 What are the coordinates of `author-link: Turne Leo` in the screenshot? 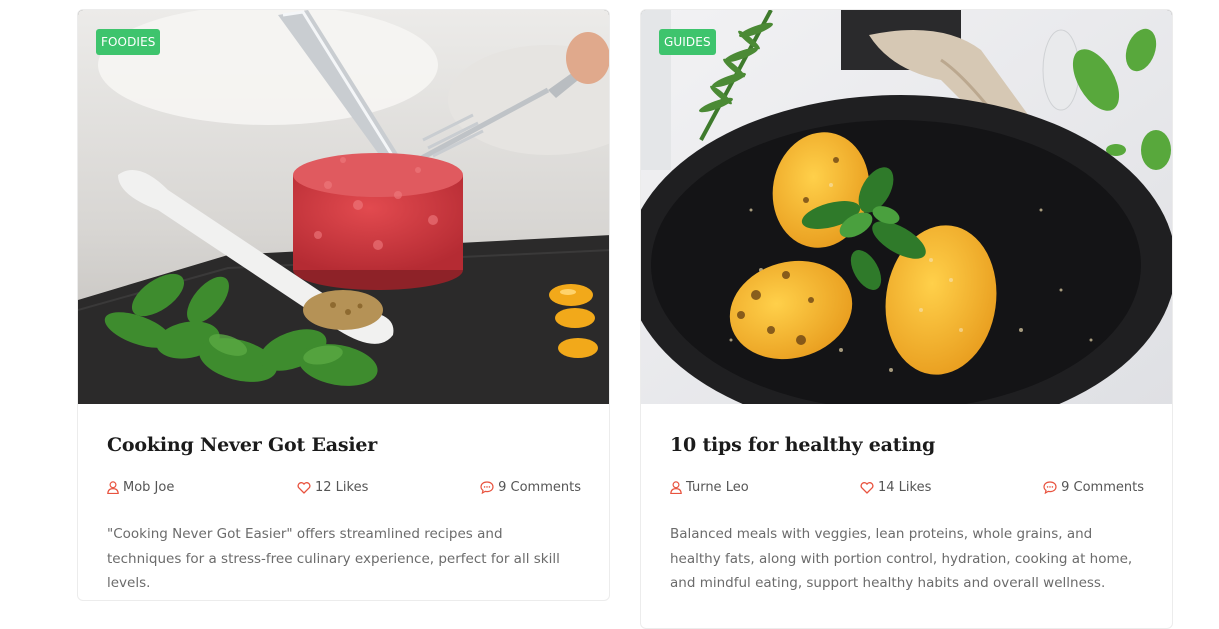 It's located at (709, 487).